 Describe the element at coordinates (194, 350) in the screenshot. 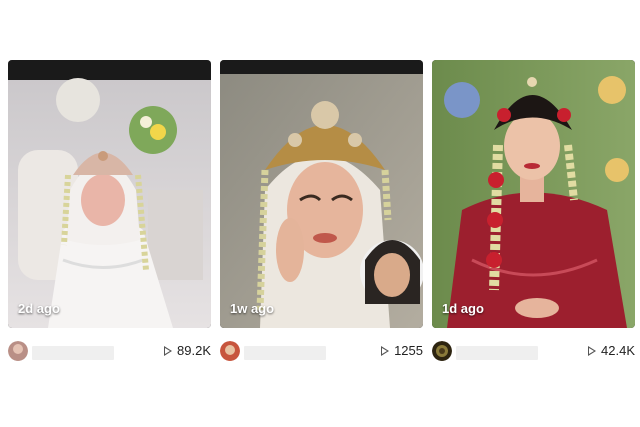

I see `view-count-value: 89.2K` at that location.